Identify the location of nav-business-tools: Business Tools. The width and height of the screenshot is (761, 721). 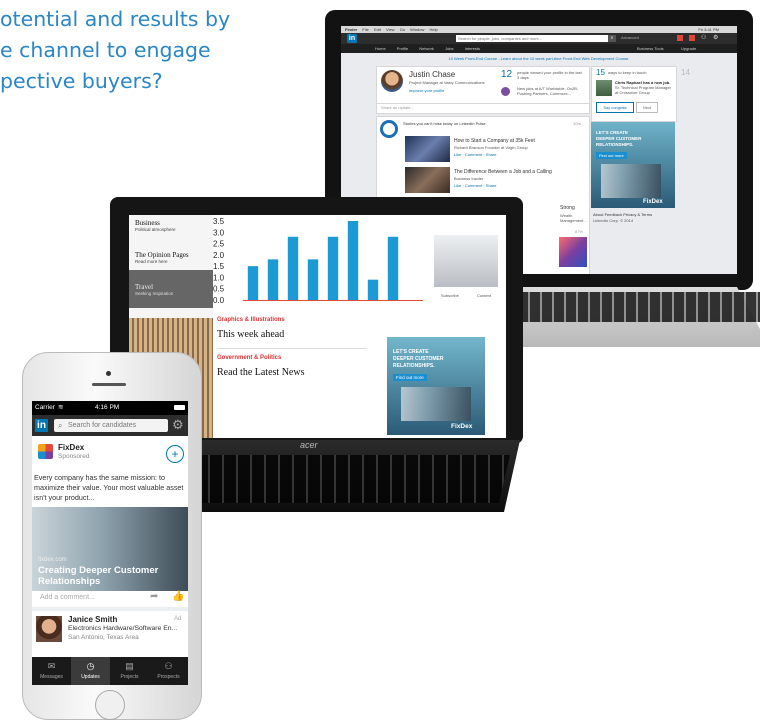
(650, 48).